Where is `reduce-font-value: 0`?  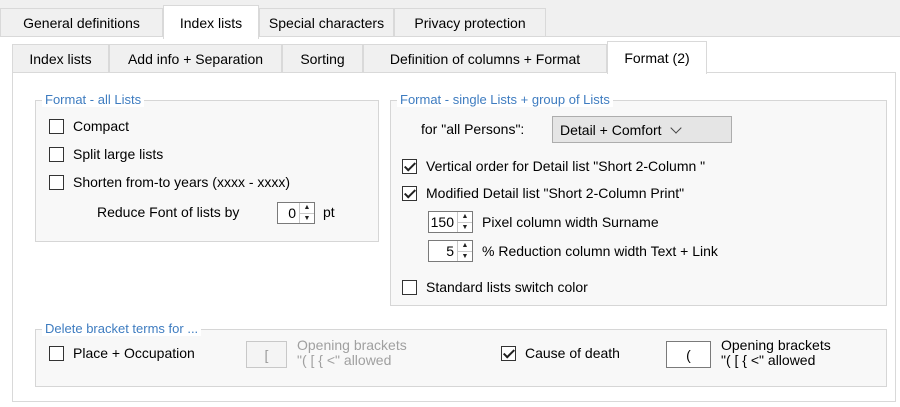 reduce-font-value: 0 is located at coordinates (288, 213).